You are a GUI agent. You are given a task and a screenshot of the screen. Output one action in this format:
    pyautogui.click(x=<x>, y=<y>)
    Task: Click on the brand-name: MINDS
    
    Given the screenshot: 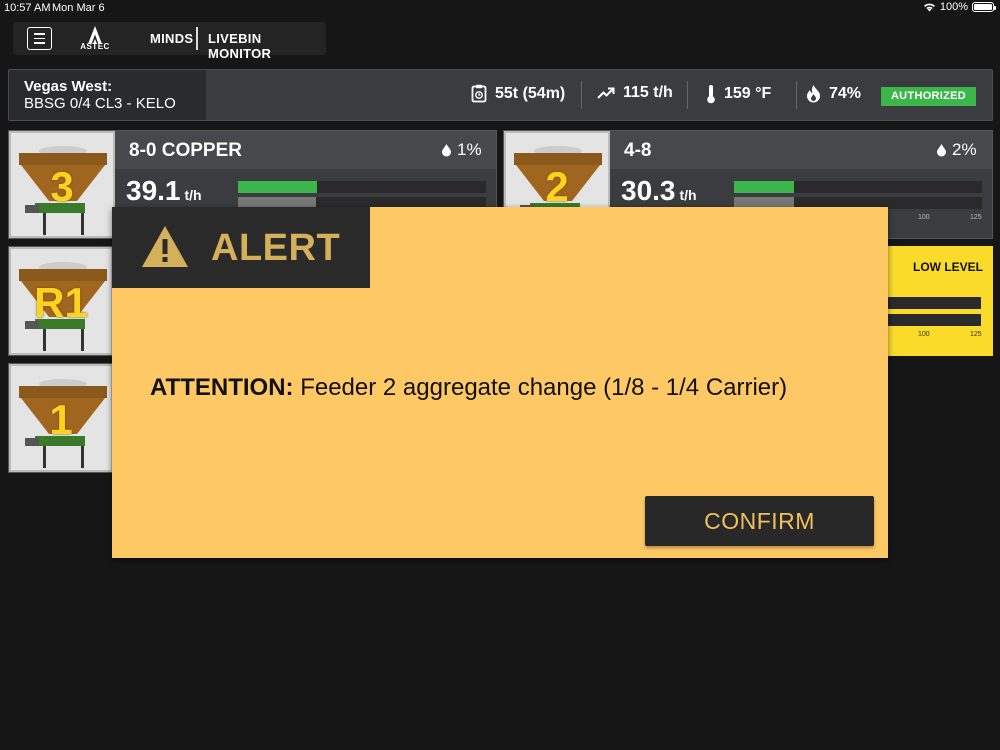 What is the action you would take?
    pyautogui.click(x=172, y=38)
    